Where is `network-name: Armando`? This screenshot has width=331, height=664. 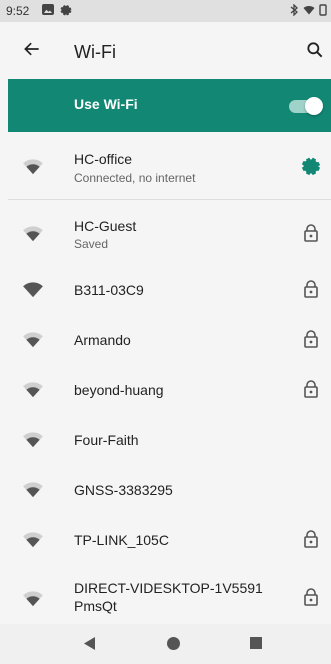
network-name: Armando is located at coordinates (102, 340).